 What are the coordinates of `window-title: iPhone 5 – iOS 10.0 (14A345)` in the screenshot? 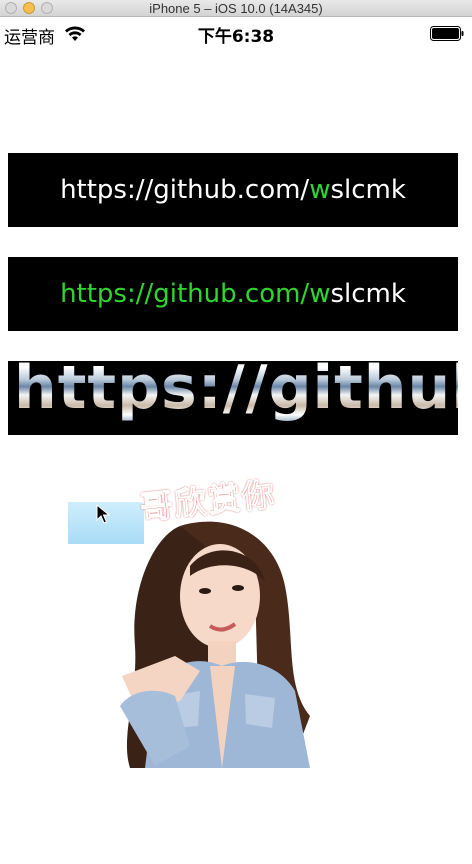 It's located at (236, 8).